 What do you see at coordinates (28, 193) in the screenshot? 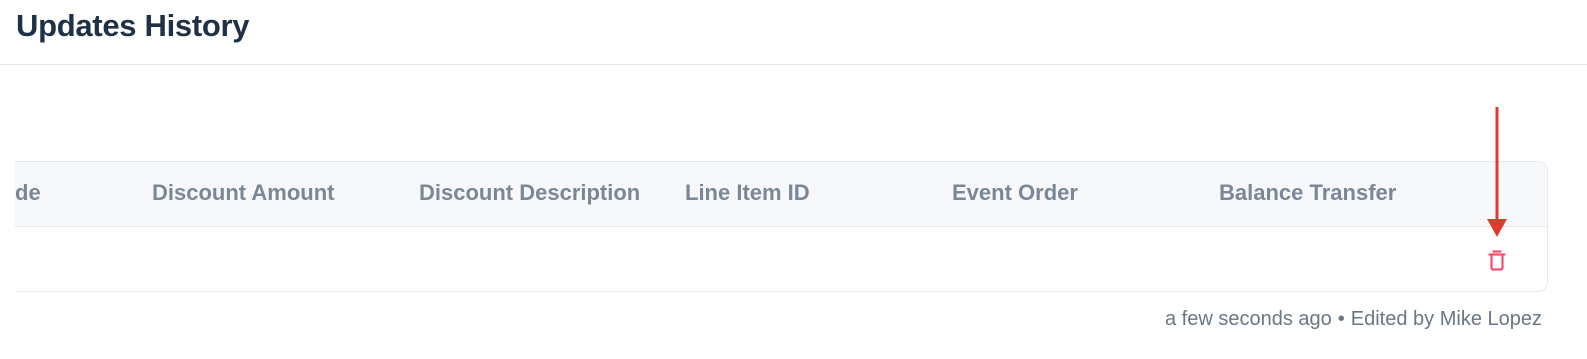
I see `column-header-code: de` at bounding box center [28, 193].